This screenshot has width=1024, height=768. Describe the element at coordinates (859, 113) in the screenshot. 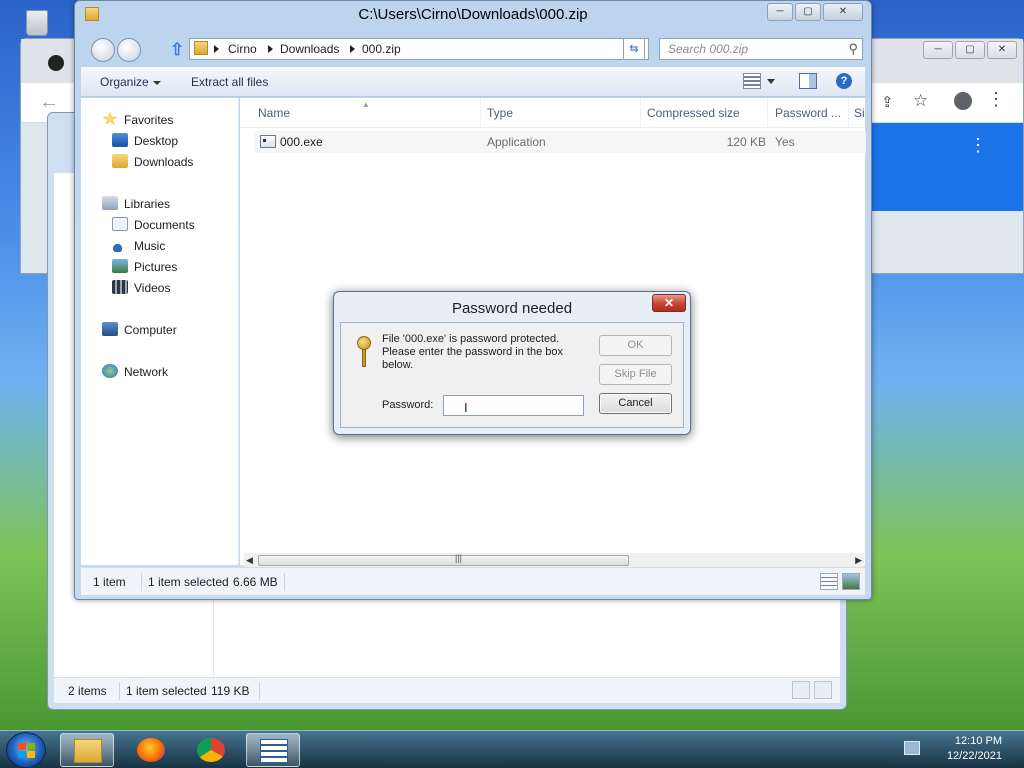

I see `column-size: Si` at that location.